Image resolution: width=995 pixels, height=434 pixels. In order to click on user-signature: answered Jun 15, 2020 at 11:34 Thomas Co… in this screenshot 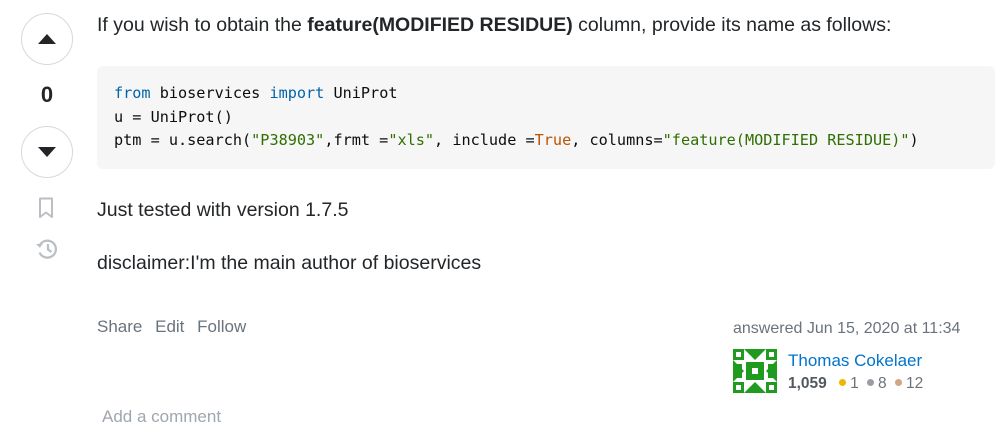, I will do `click(863, 356)`.